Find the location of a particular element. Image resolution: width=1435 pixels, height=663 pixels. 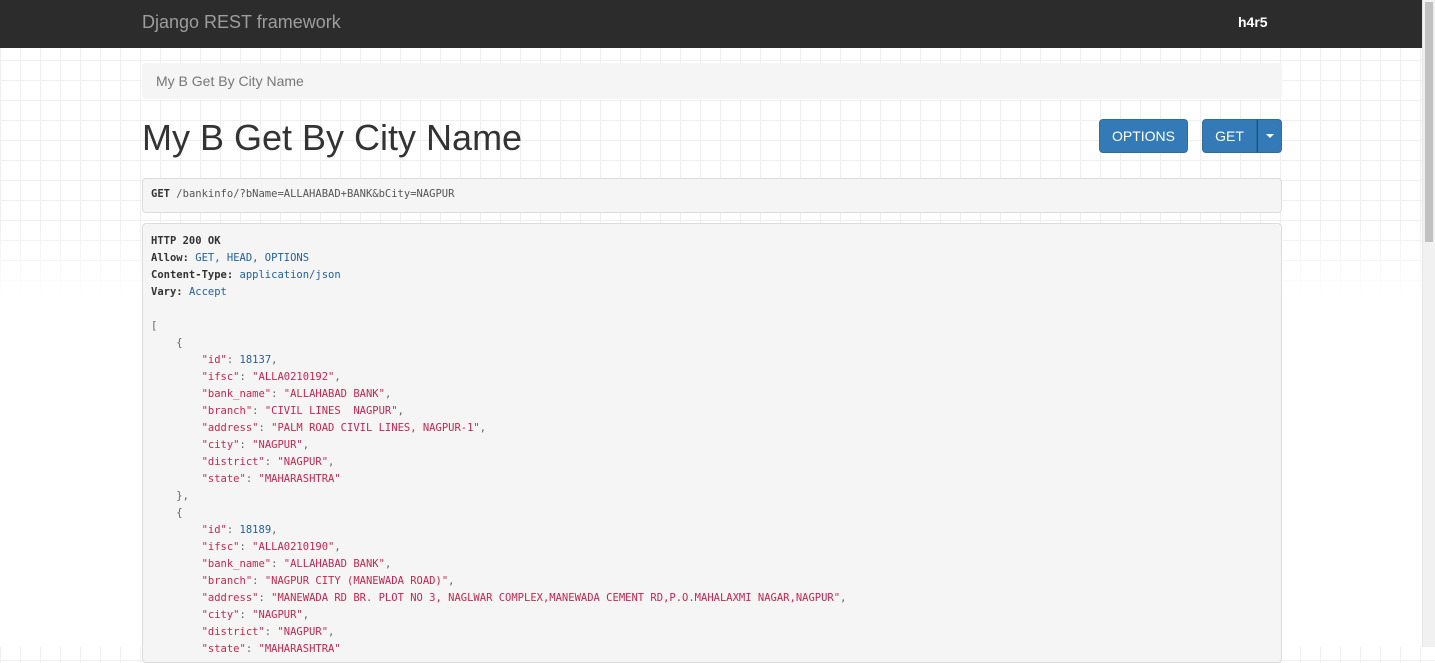

get-format-dropdown-toggle is located at coordinates (1269, 136).